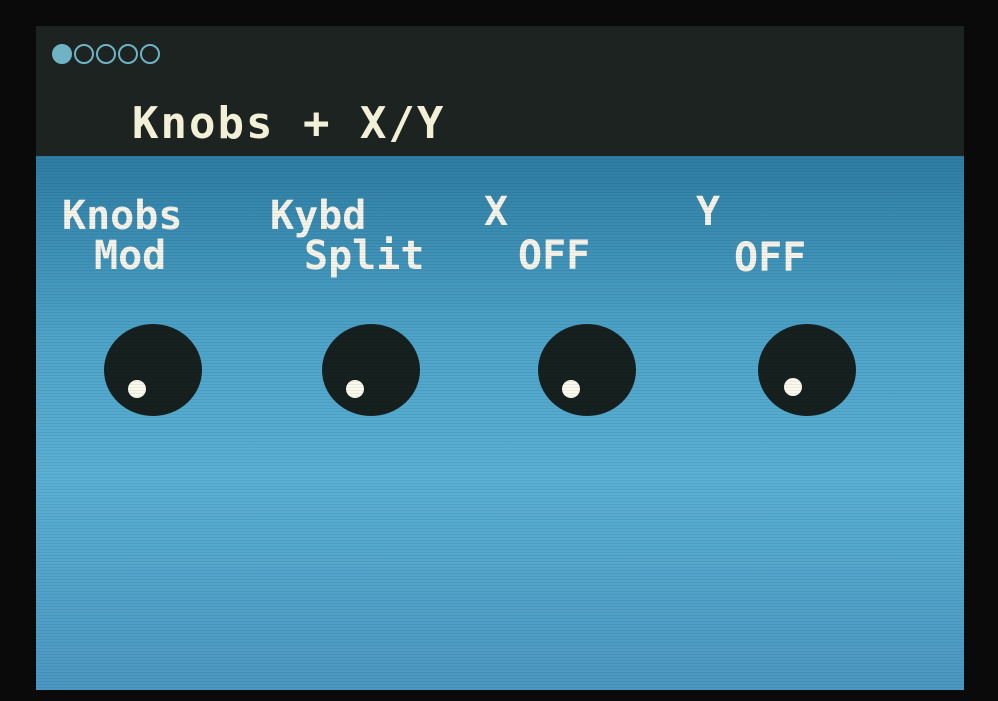  What do you see at coordinates (137, 389) in the screenshot?
I see `knob-1-indicator` at bounding box center [137, 389].